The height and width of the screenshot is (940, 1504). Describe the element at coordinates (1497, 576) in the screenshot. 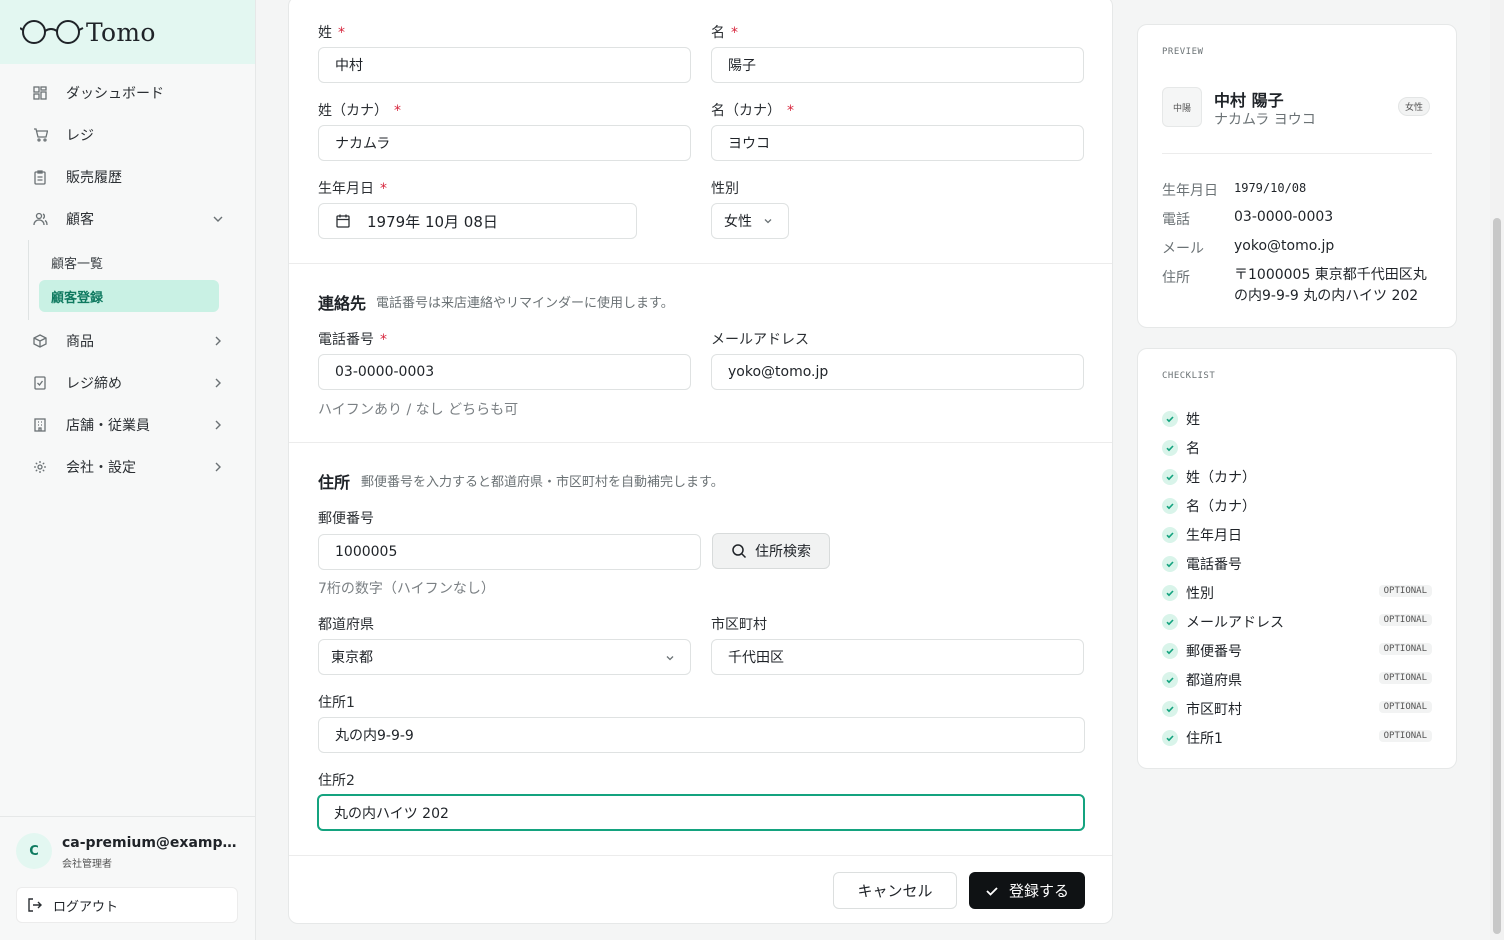

I see `scrollbar-thumb` at that location.